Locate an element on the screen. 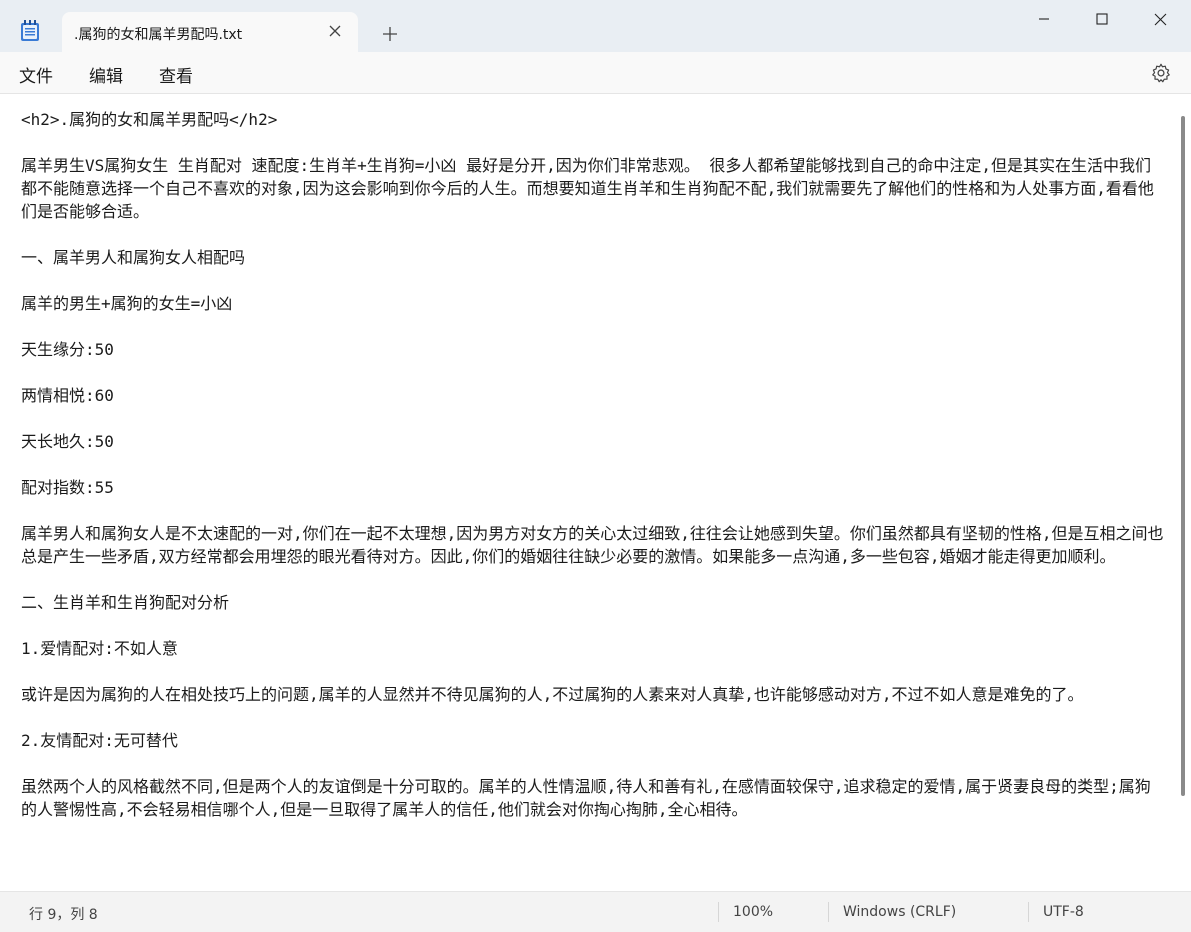 Image resolution: width=1191 pixels, height=932 pixels. encoding: UTF-8 is located at coordinates (1063, 912).